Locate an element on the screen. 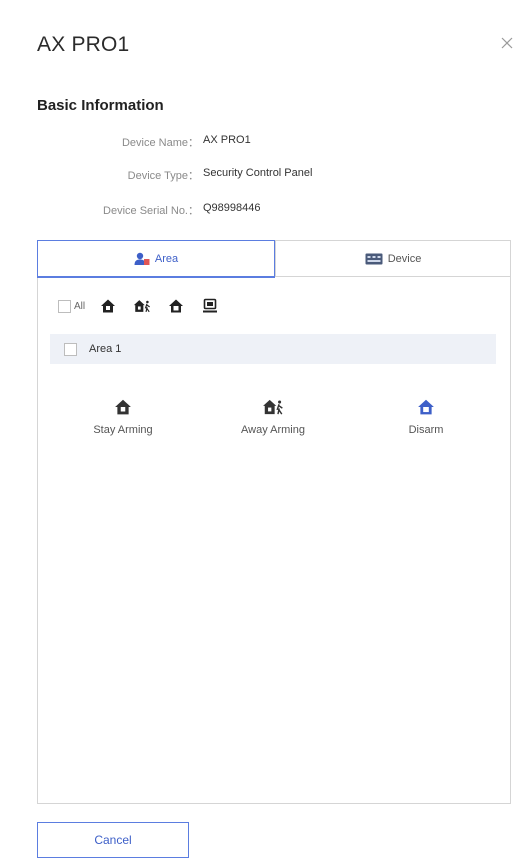 This screenshot has height=864, width=519. disarm-button: Disarm is located at coordinates (426, 416).